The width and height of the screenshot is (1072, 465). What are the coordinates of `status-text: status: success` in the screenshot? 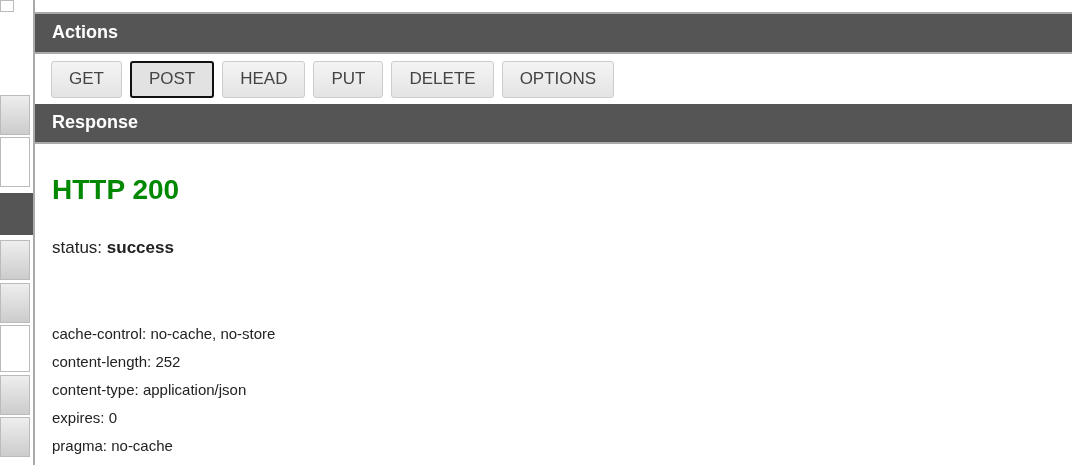 It's located at (113, 248).